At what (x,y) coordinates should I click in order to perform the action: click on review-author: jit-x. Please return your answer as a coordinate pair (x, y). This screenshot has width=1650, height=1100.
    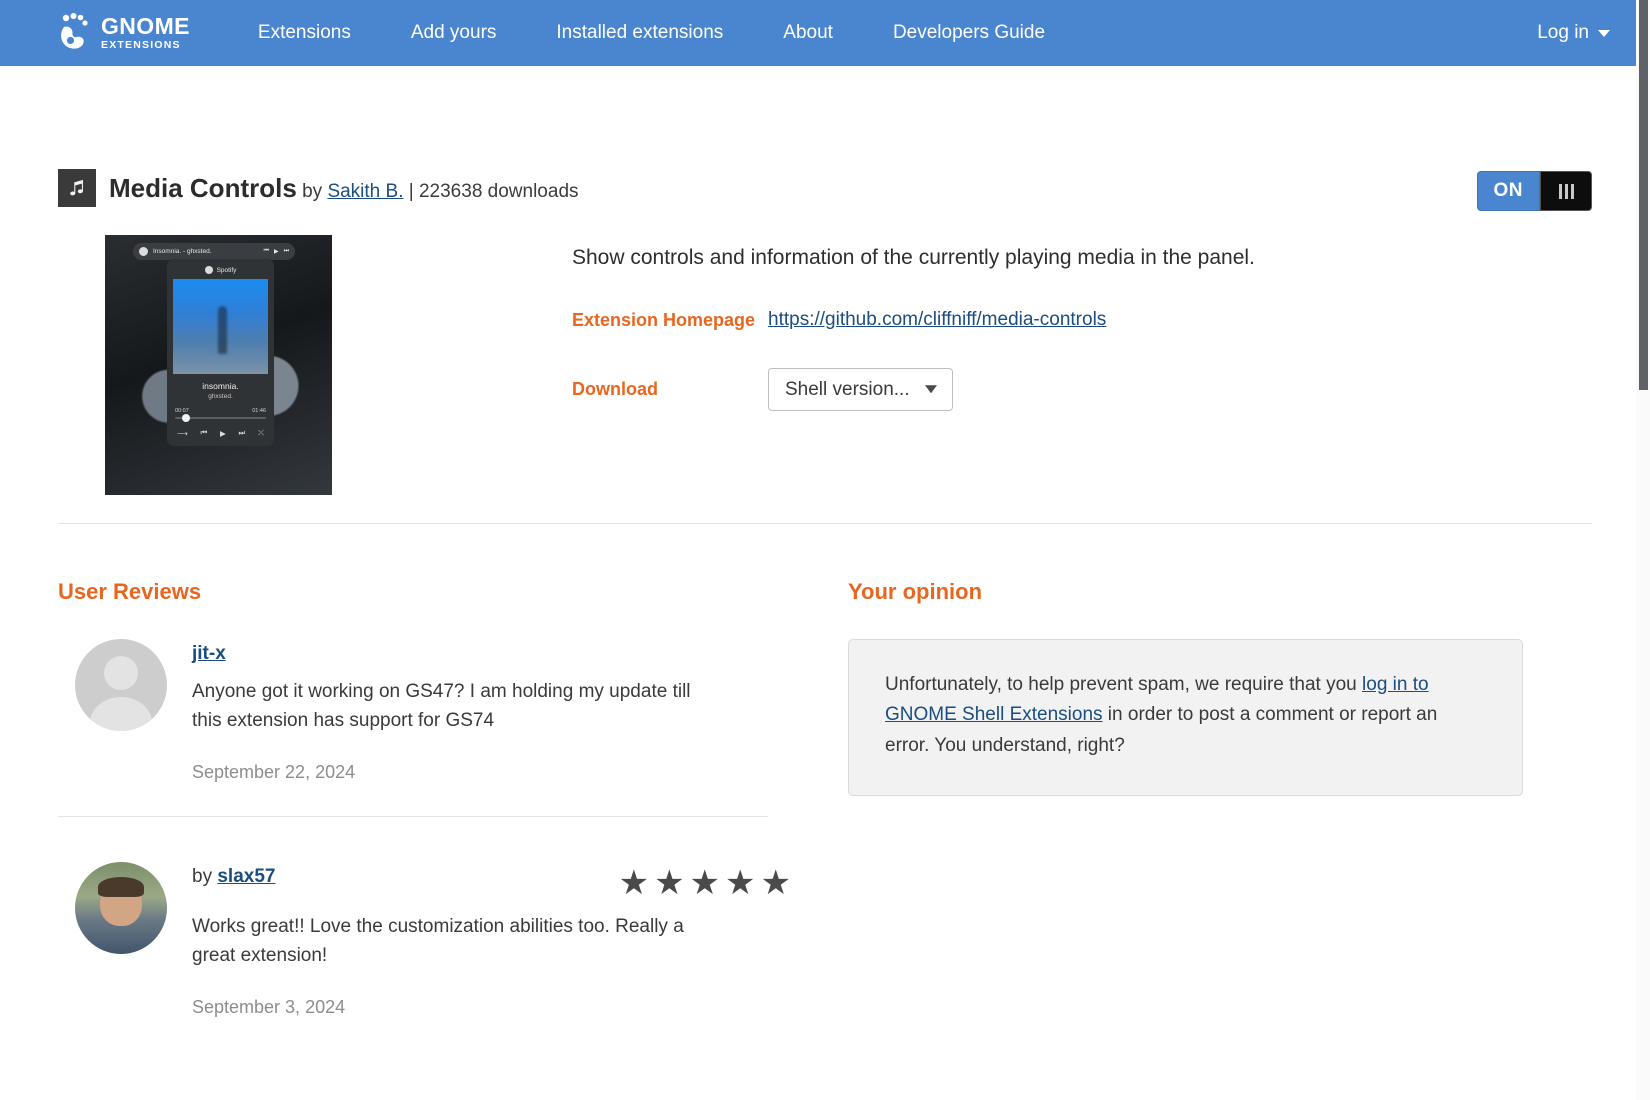
    Looking at the image, I should click on (209, 654).